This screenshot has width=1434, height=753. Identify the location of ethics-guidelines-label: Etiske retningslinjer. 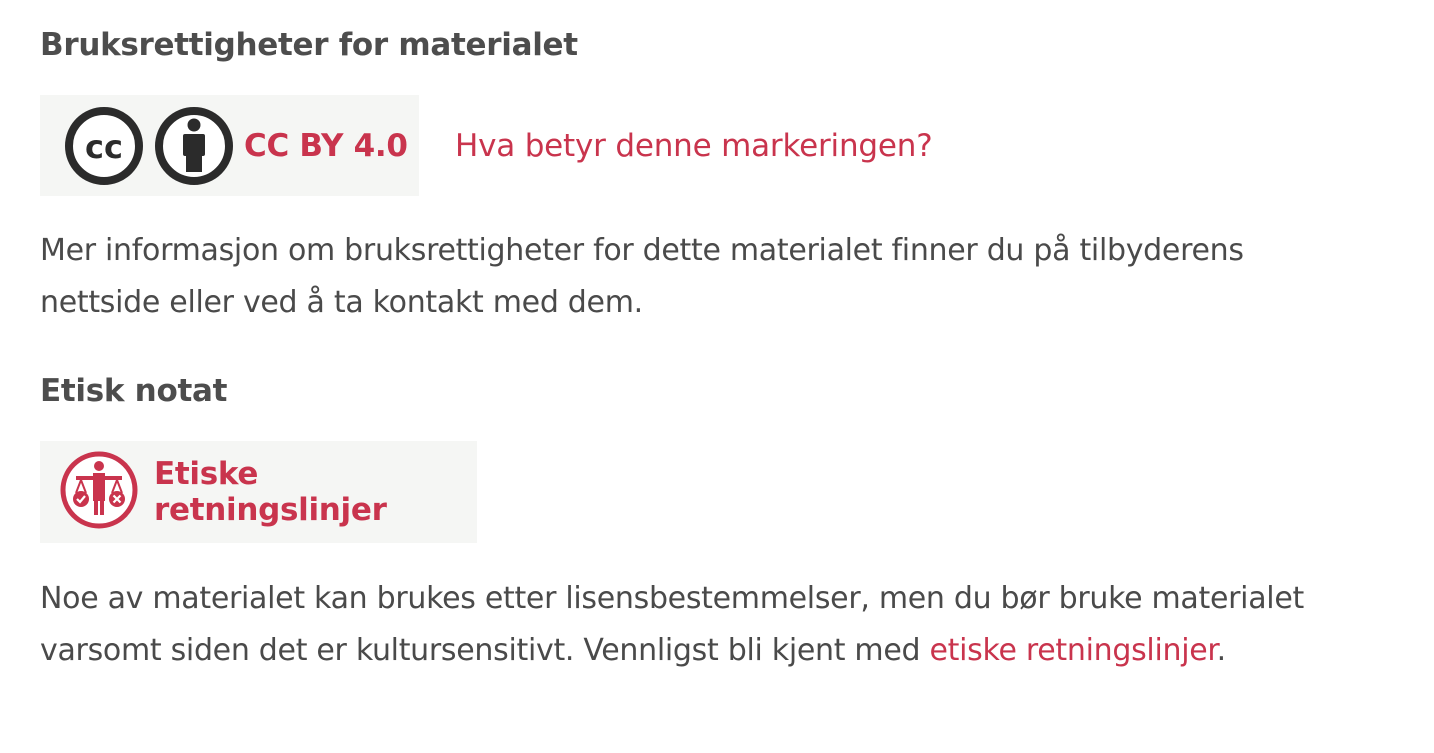
(315, 492).